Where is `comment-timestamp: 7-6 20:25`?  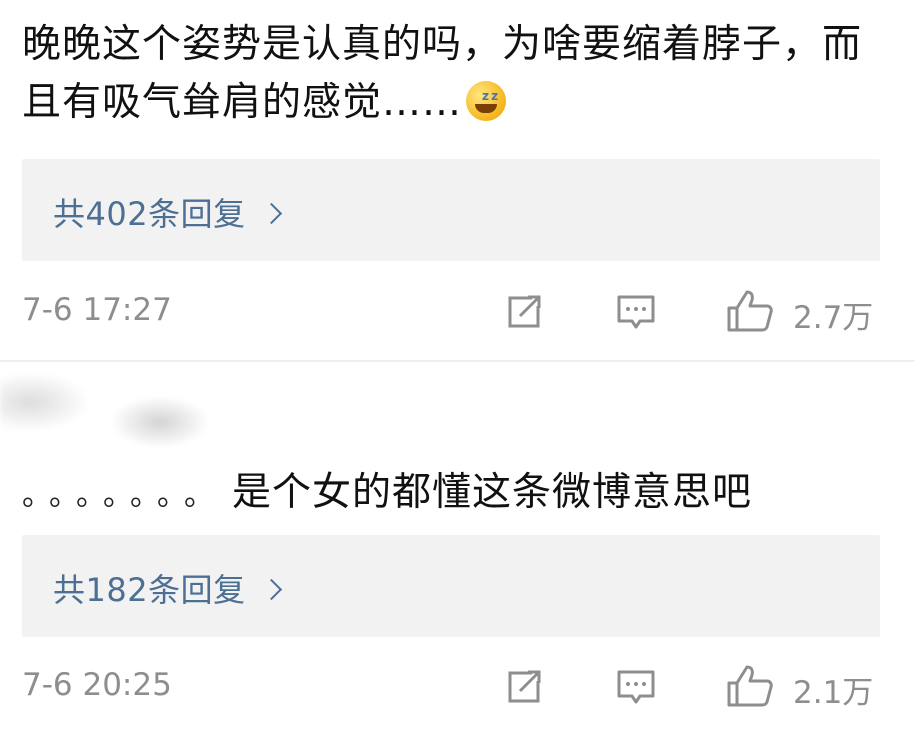
comment-timestamp: 7-6 20:25 is located at coordinates (97, 685).